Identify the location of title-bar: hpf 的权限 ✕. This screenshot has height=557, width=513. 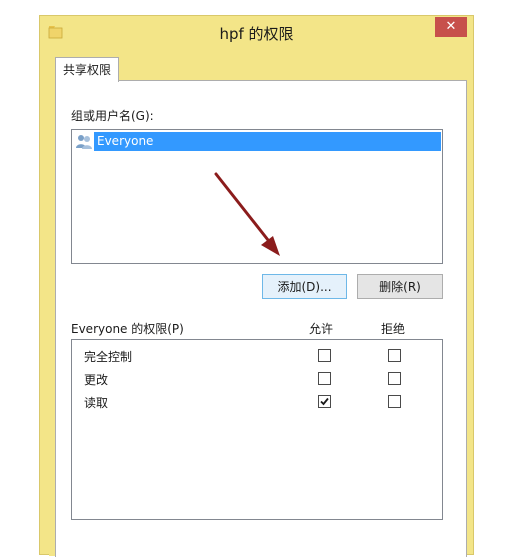
(256, 32).